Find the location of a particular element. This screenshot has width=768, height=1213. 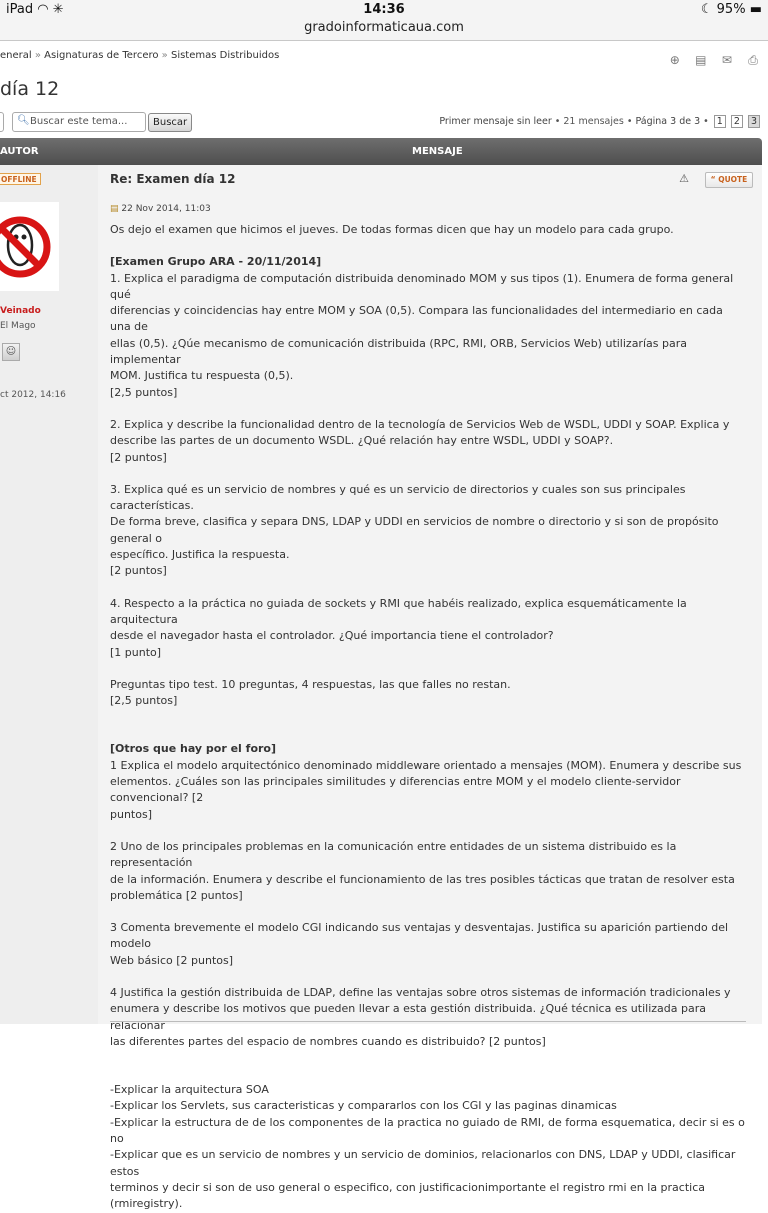

table-header: AUTOR MENSAJE is located at coordinates (381, 151).